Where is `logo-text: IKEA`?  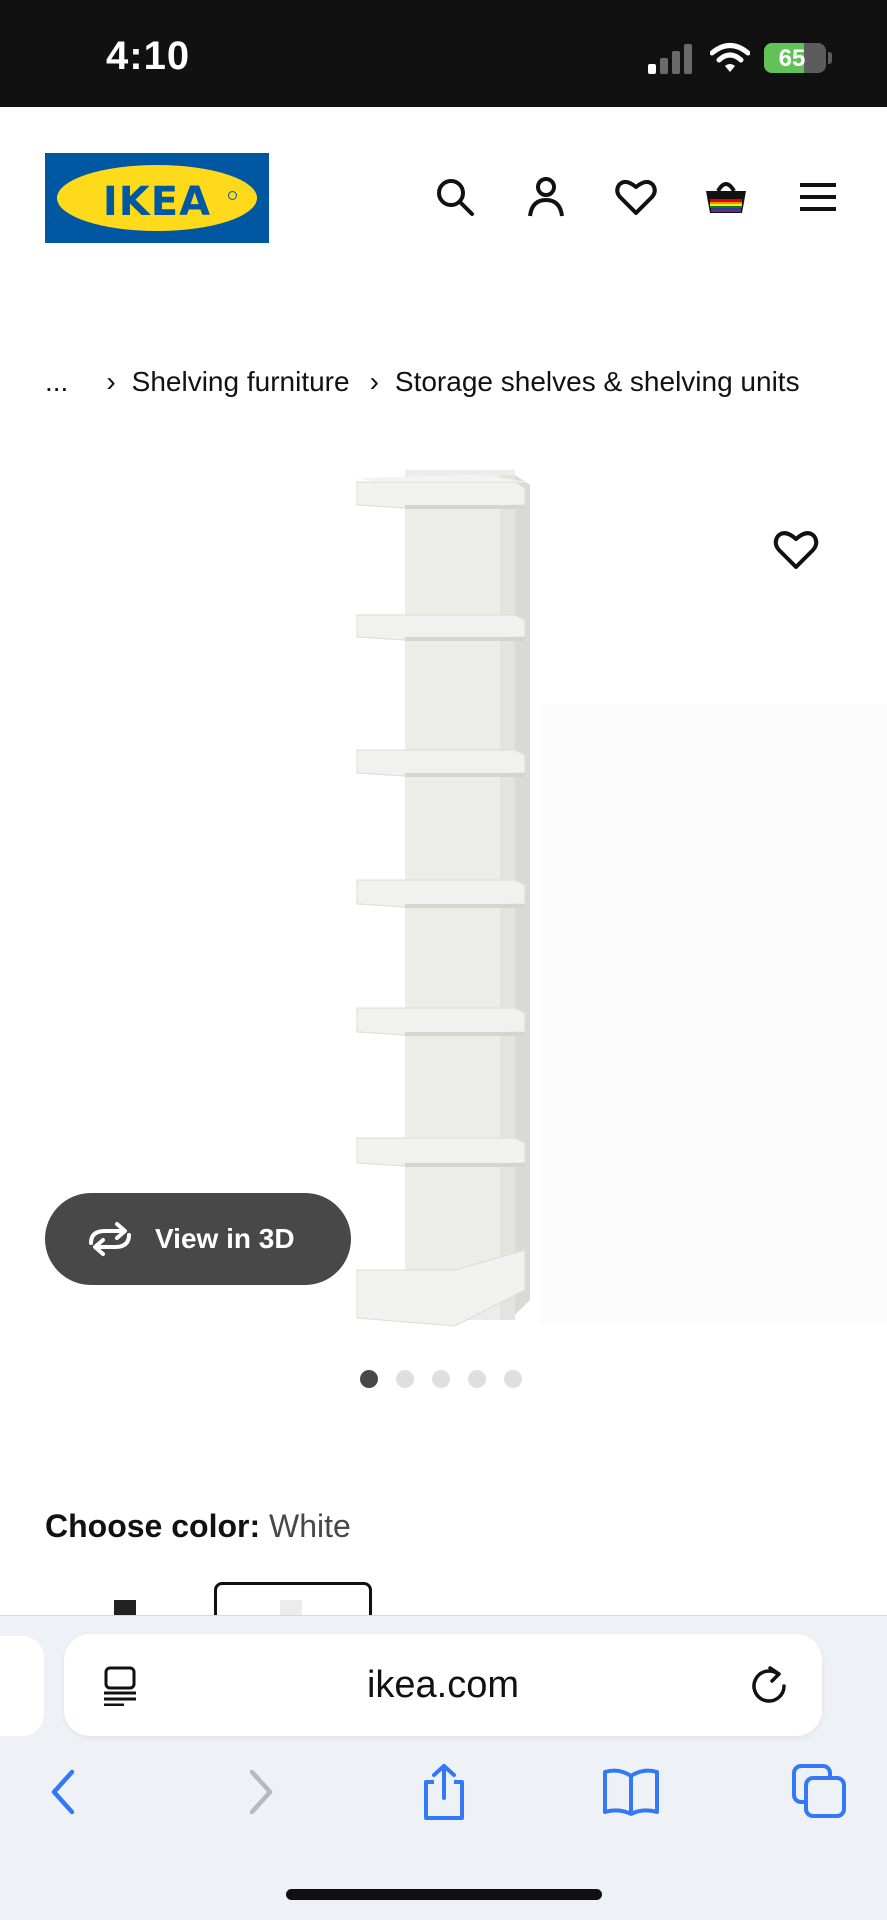 logo-text: IKEA is located at coordinates (157, 202).